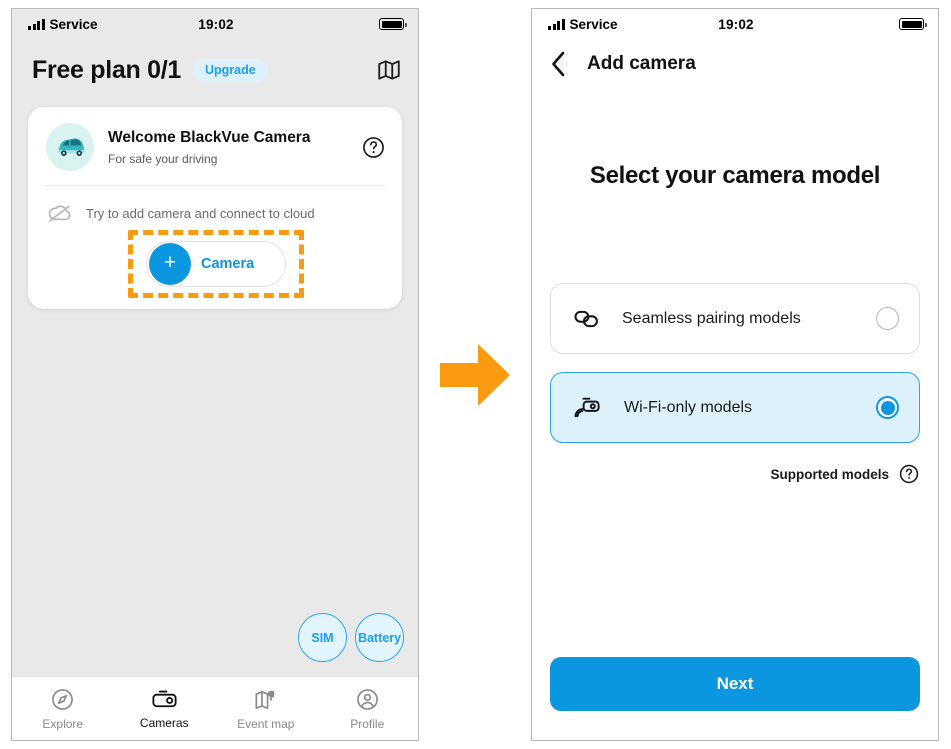 This screenshot has width=951, height=749. I want to click on status-bar-left: Service 19:02, so click(215, 24).